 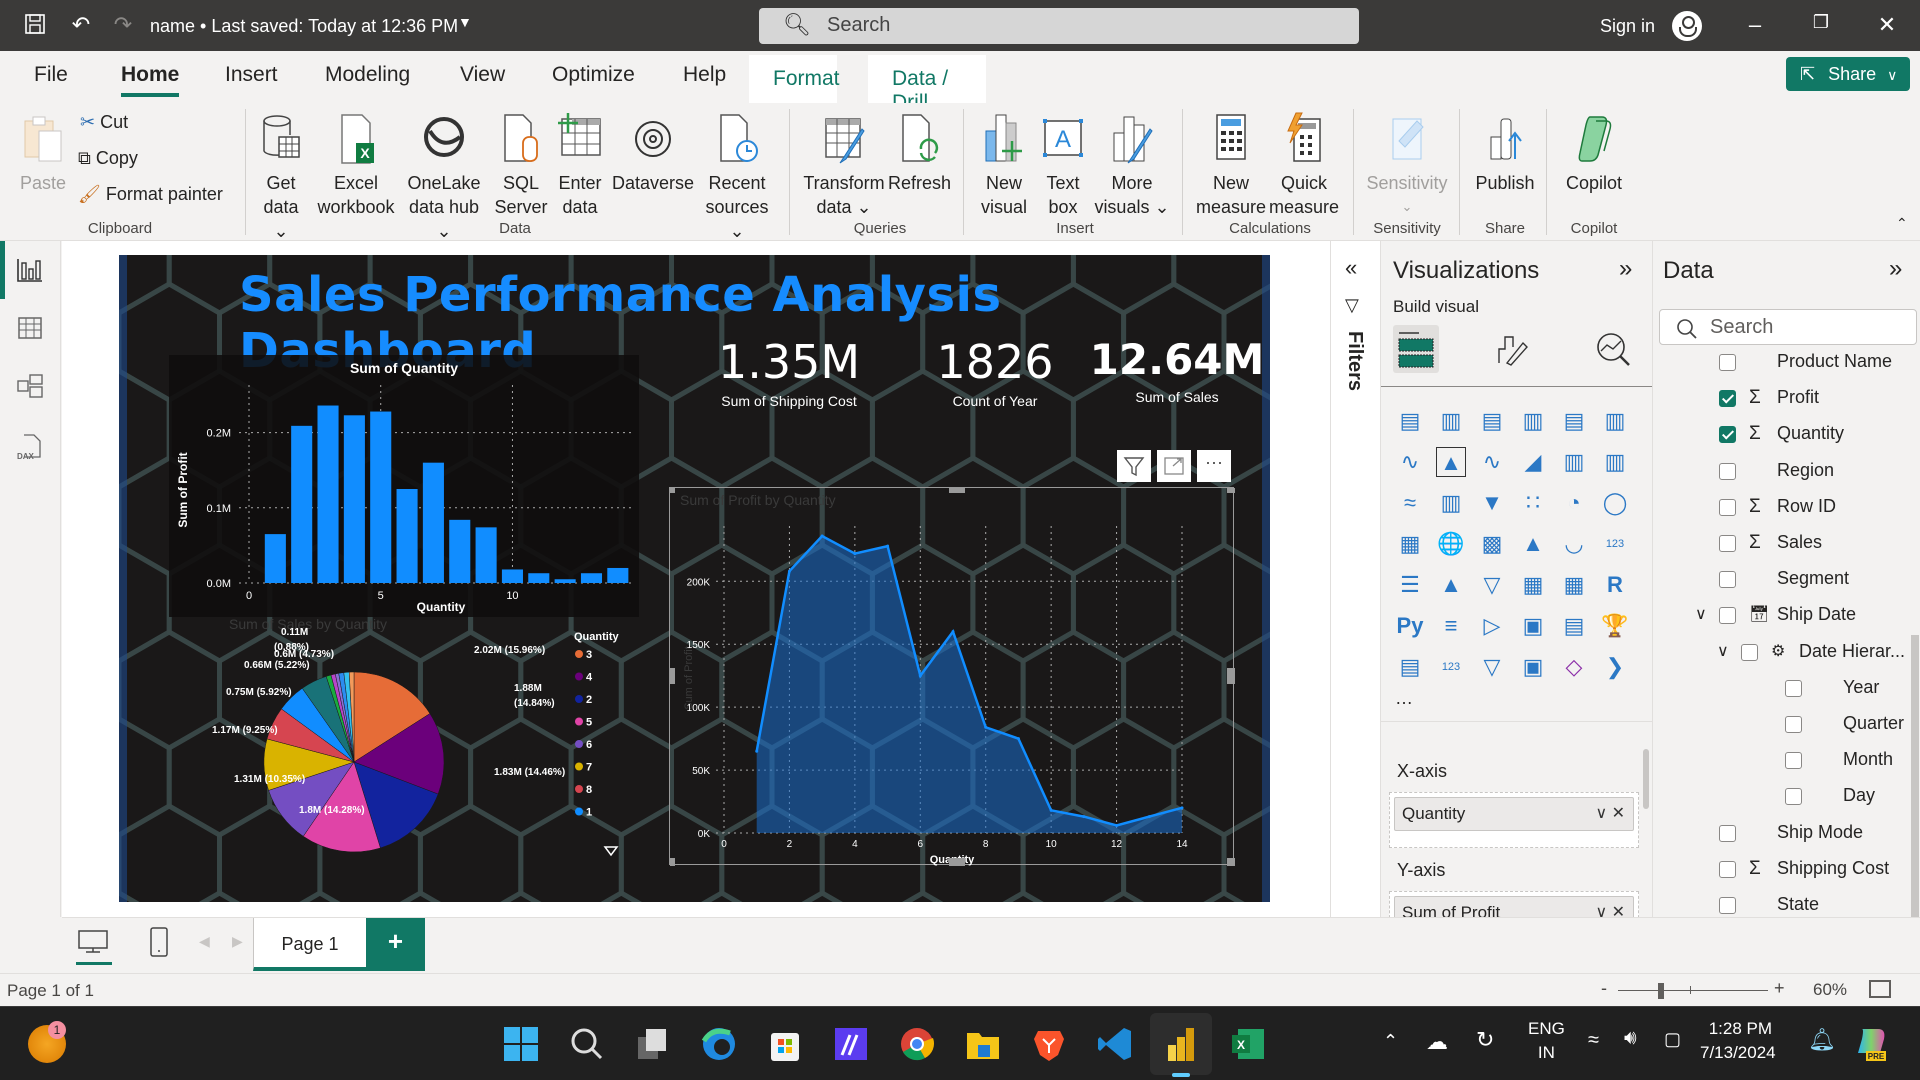 I want to click on slicer-visual-icon: ▽, so click(x=1492, y=585).